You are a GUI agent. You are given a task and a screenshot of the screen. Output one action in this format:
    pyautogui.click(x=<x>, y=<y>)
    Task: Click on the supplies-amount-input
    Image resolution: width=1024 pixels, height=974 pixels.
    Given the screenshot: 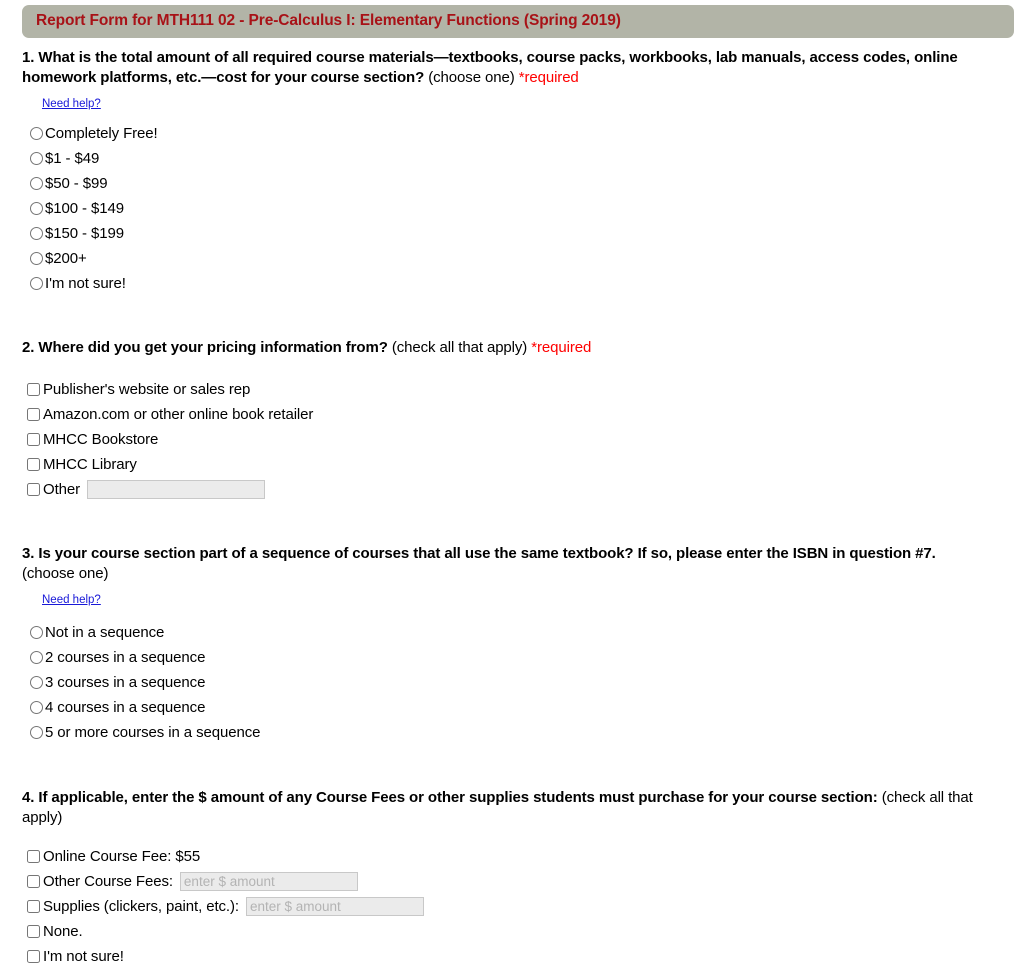 What is the action you would take?
    pyautogui.click(x=334, y=906)
    